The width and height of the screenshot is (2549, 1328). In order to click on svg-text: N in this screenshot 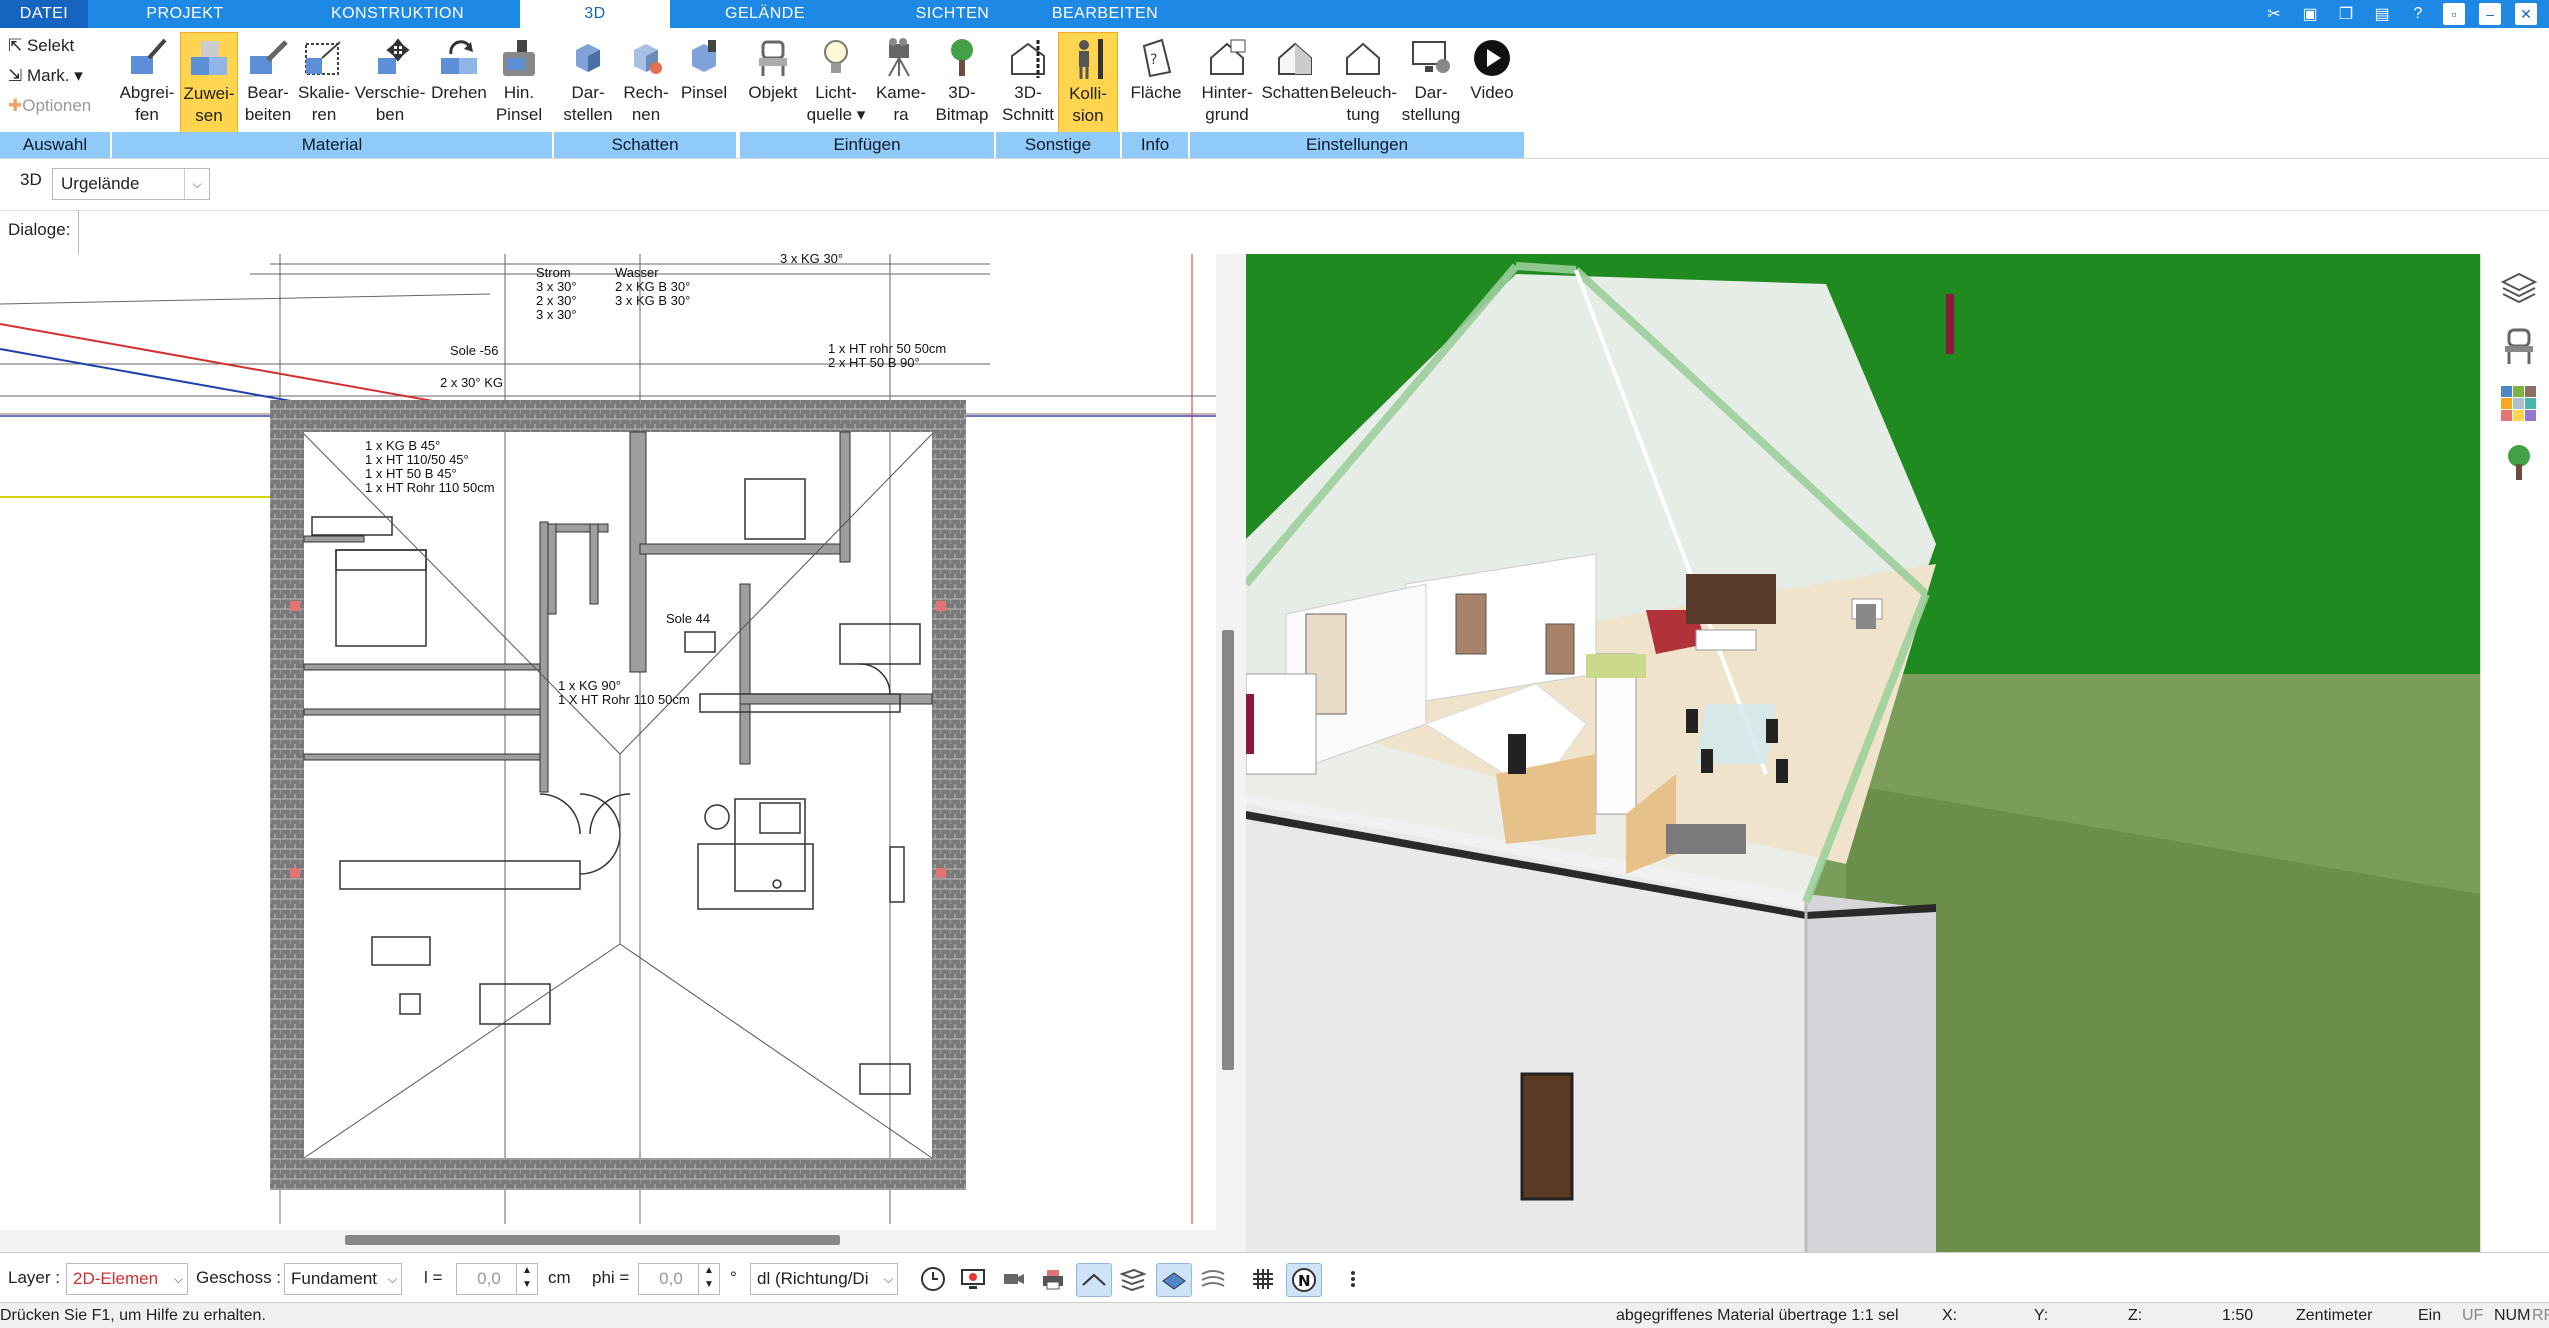, I will do `click(1304, 1281)`.